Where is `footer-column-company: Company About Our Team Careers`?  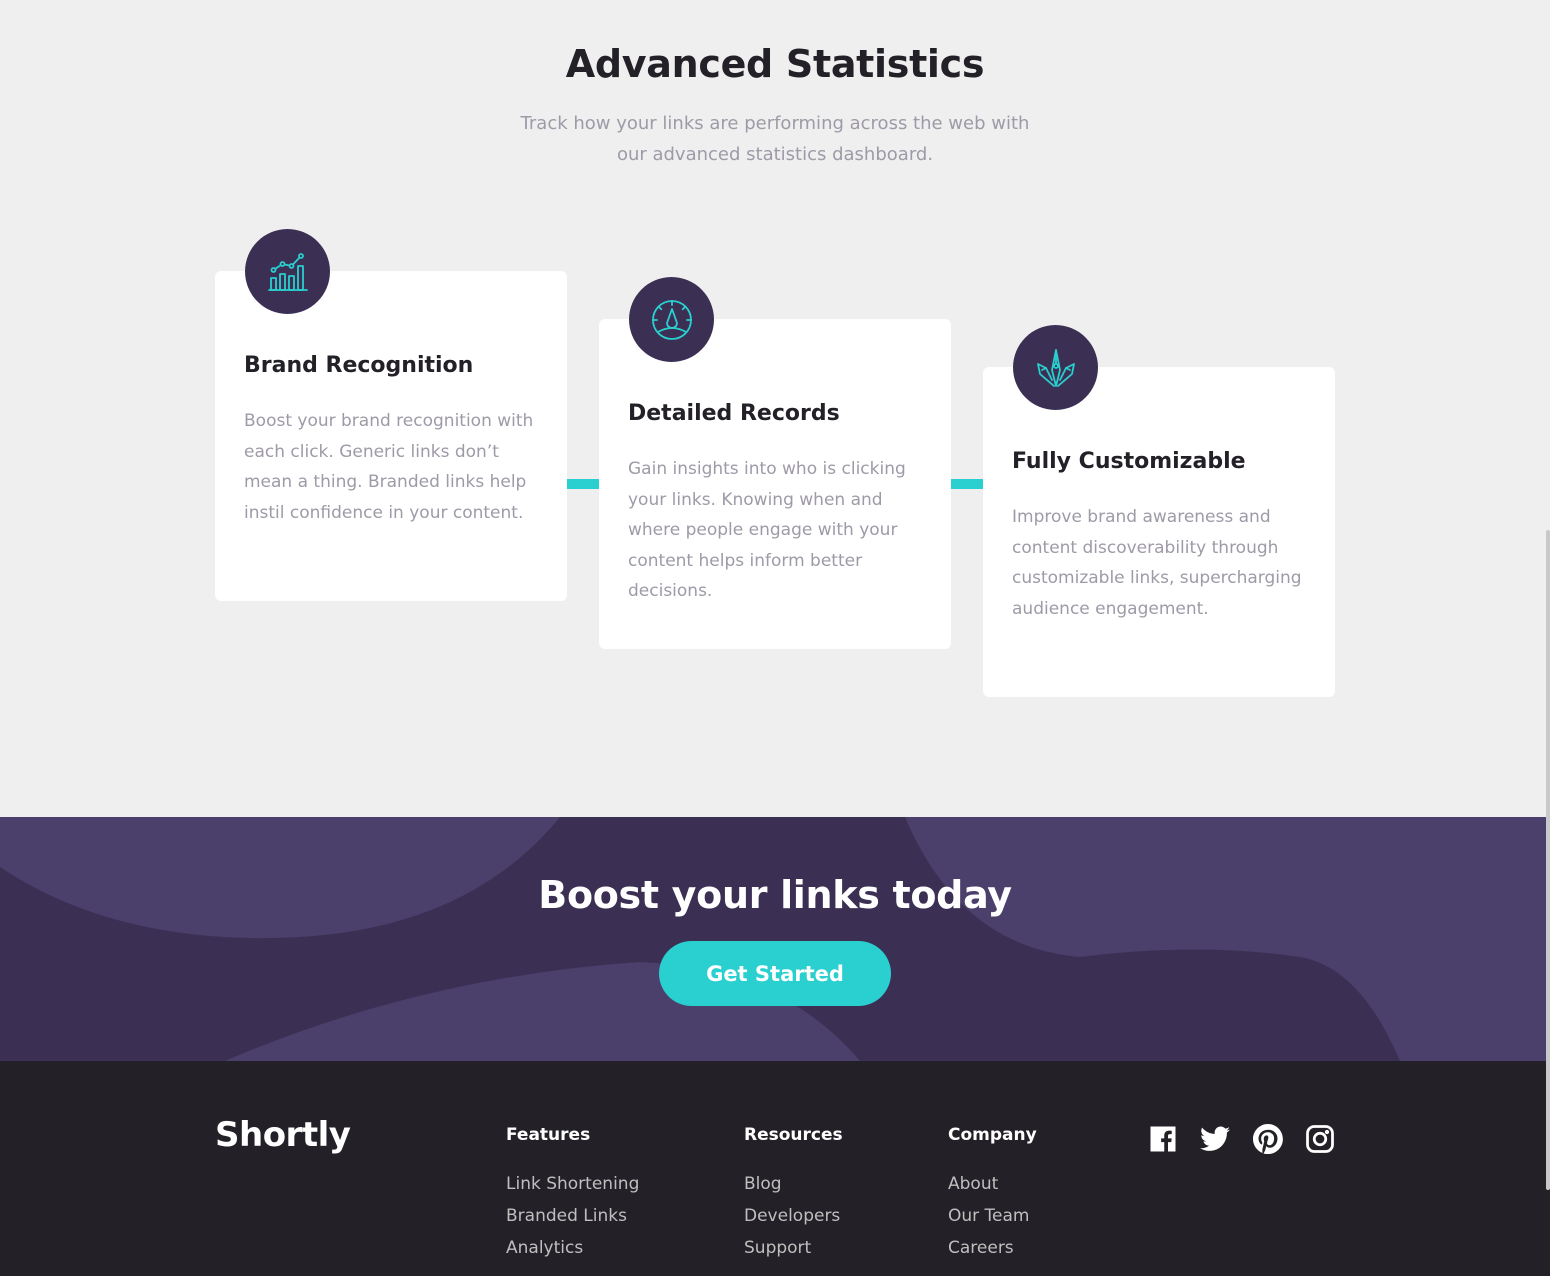
footer-column-company: Company About Our Team Careers is located at coordinates (992, 1196).